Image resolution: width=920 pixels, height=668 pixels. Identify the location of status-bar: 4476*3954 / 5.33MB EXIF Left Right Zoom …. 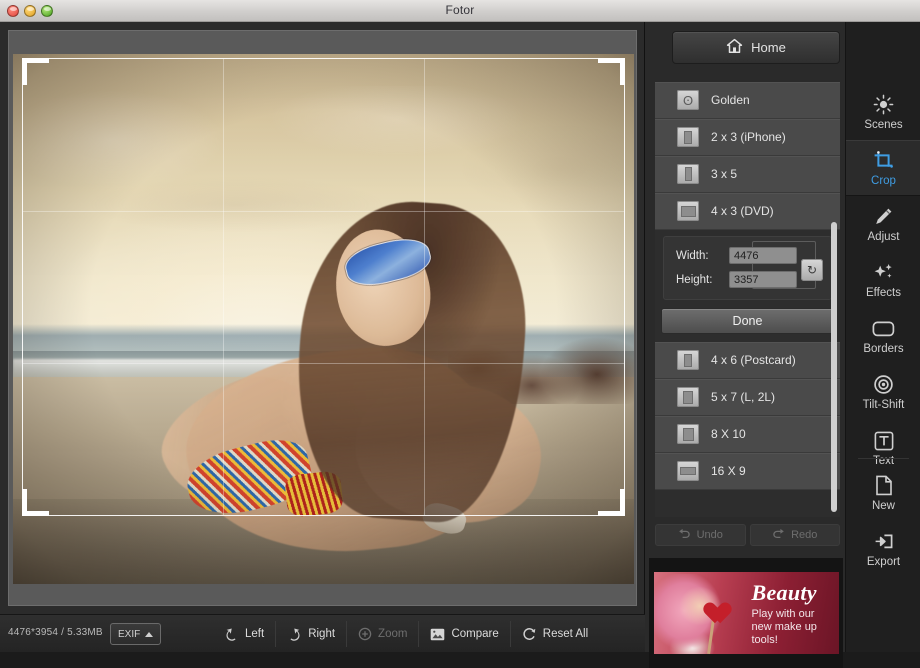
(322, 633).